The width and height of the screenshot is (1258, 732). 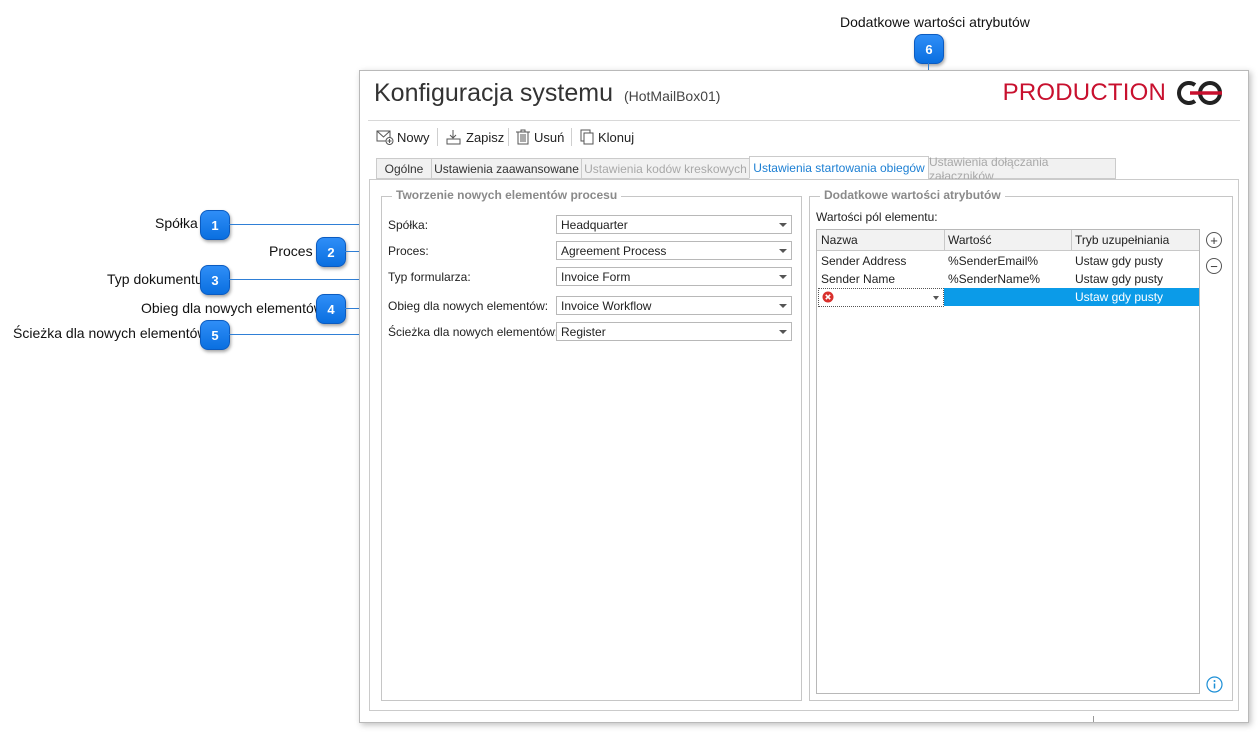 What do you see at coordinates (616, 137) in the screenshot?
I see `clone-button-label: Klonuj` at bounding box center [616, 137].